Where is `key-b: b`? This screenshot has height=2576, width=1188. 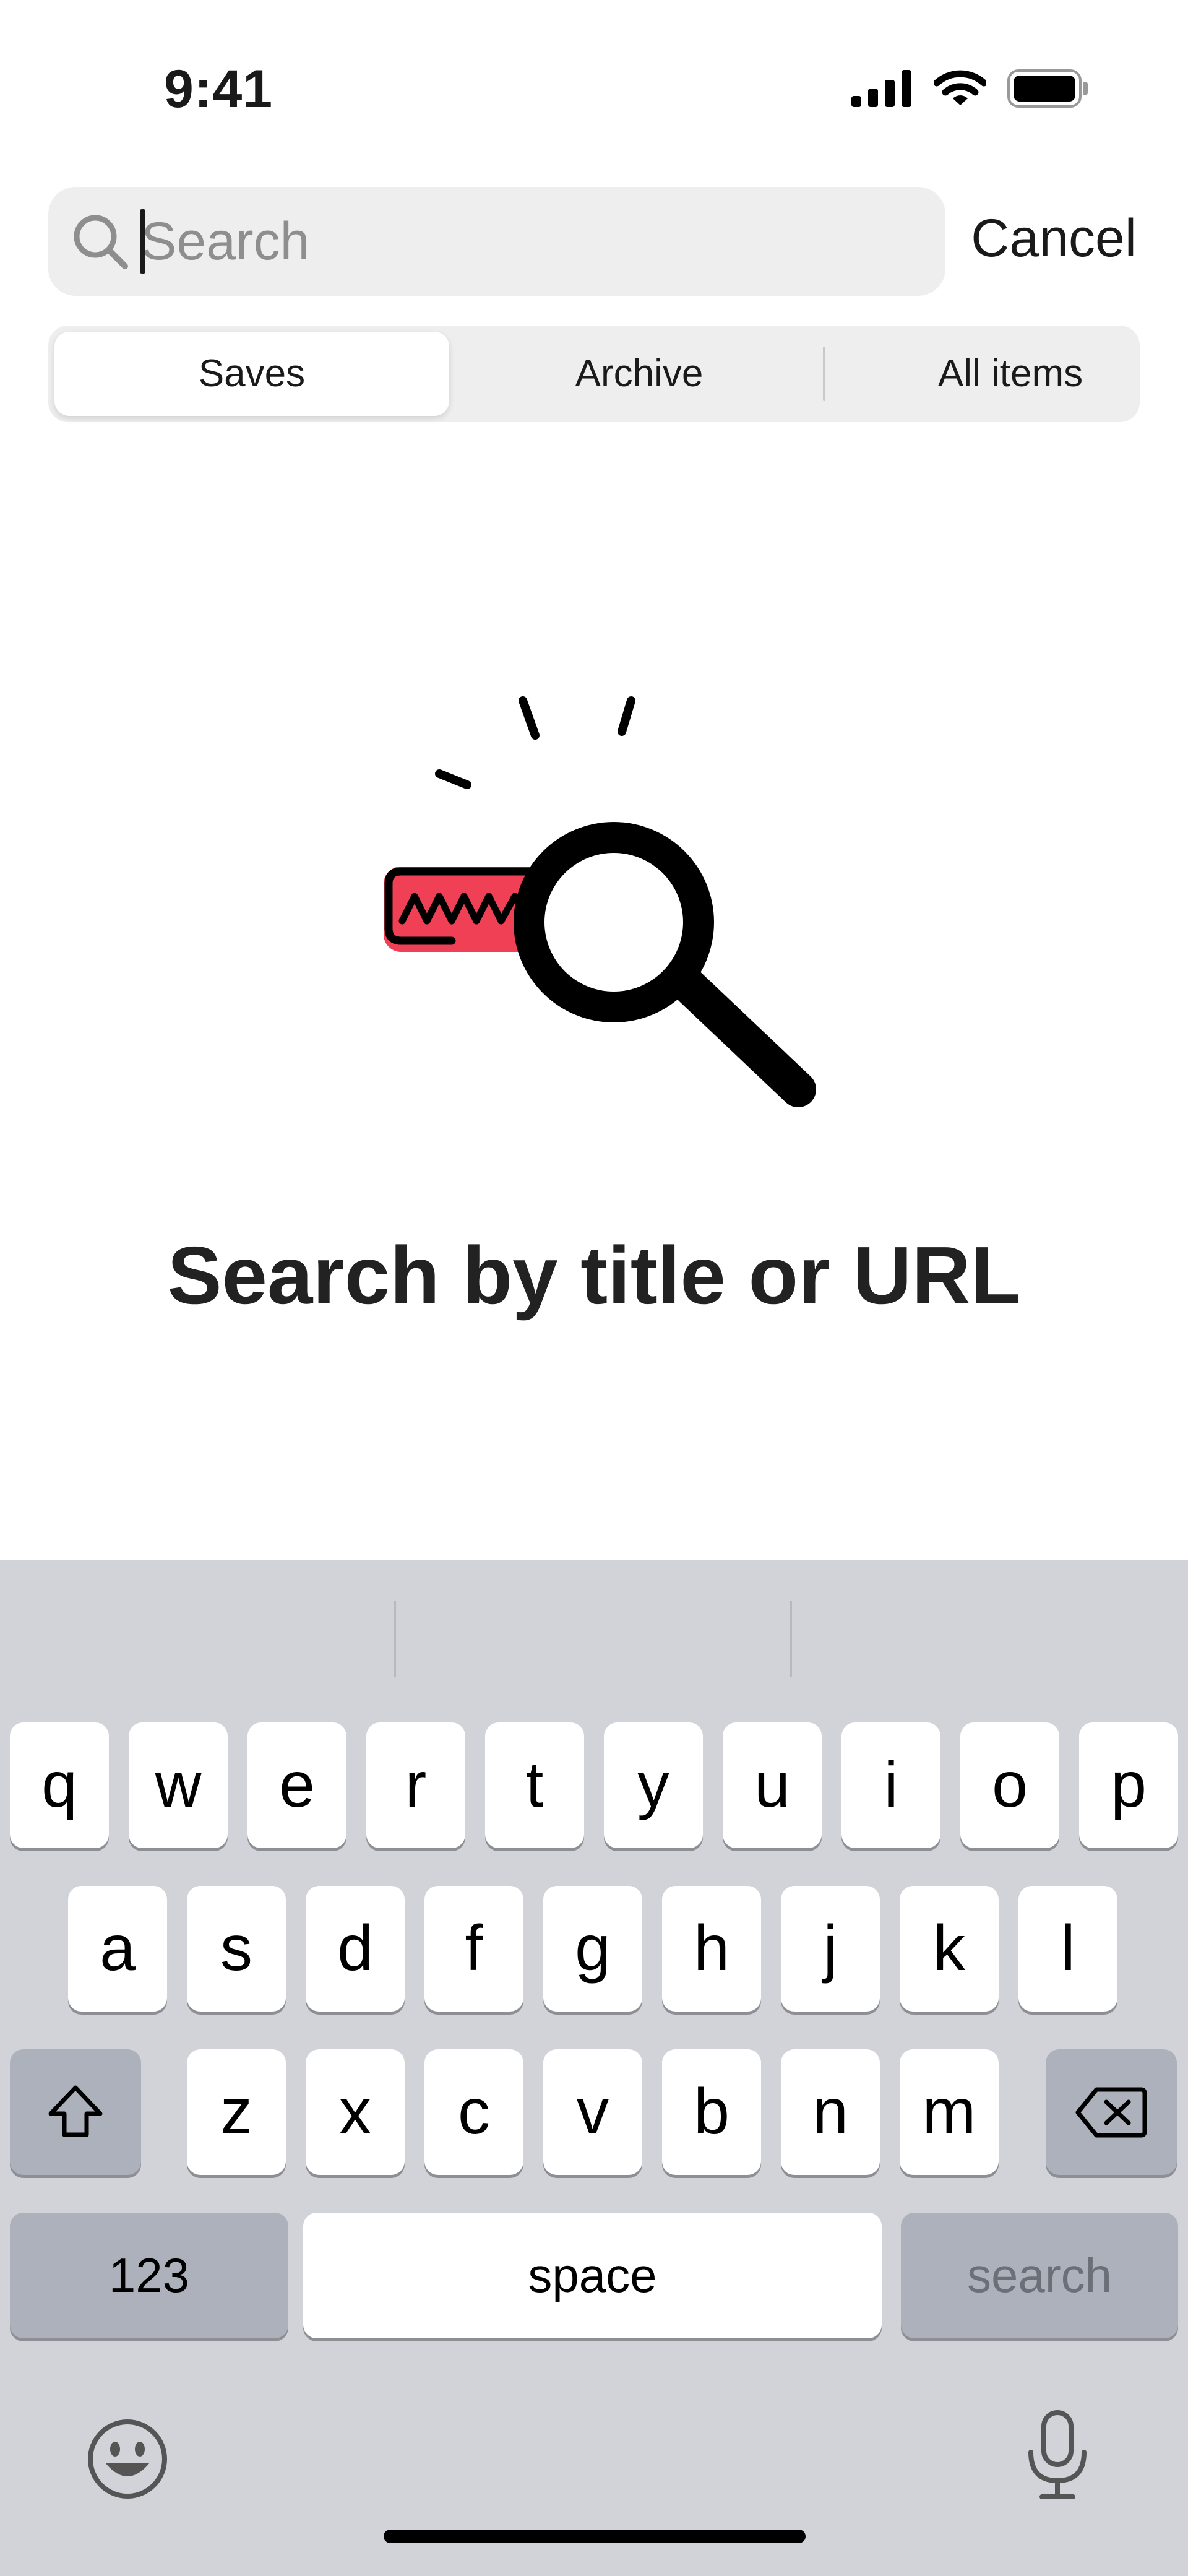 key-b: b is located at coordinates (711, 2112).